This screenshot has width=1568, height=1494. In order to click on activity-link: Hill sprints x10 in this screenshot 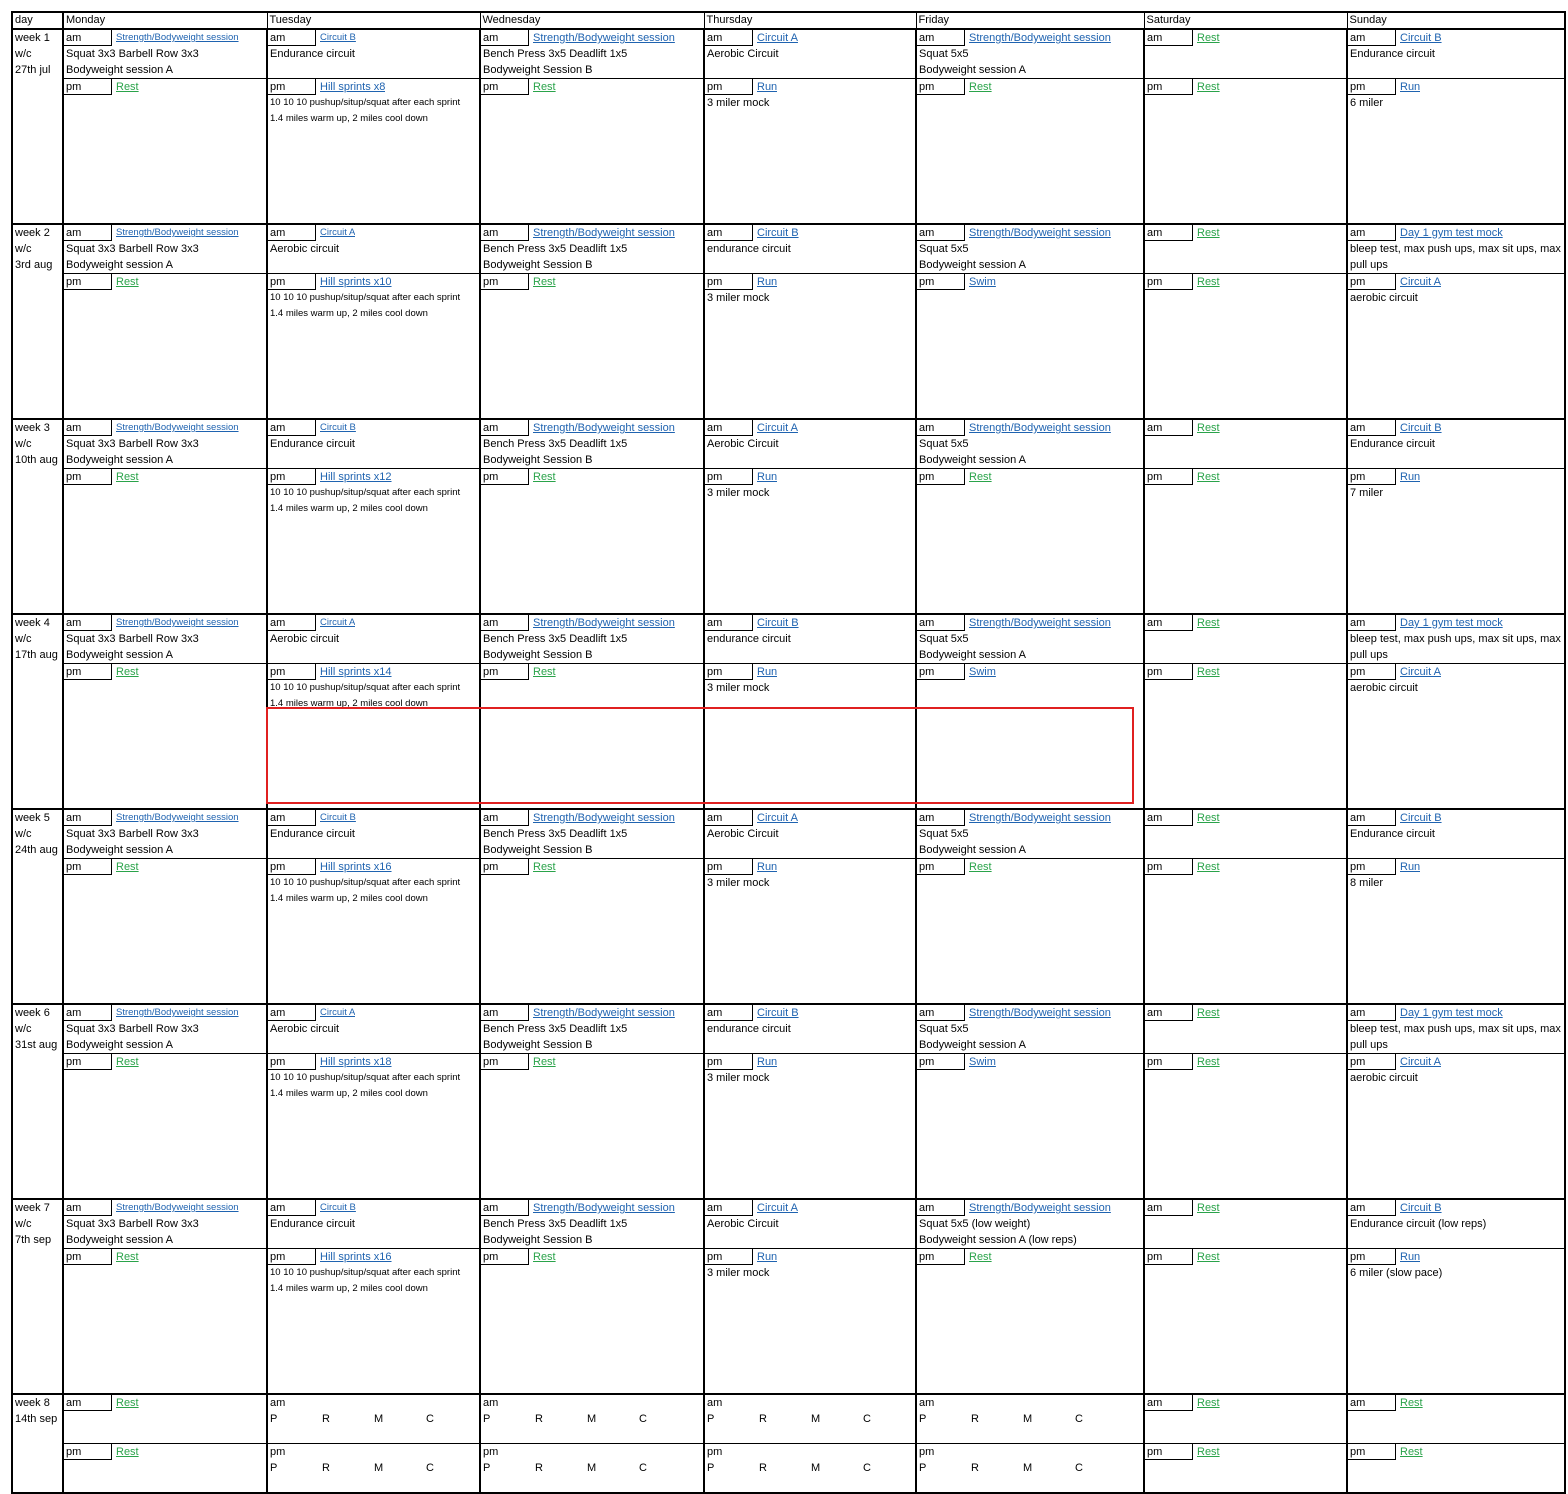, I will do `click(354, 282)`.